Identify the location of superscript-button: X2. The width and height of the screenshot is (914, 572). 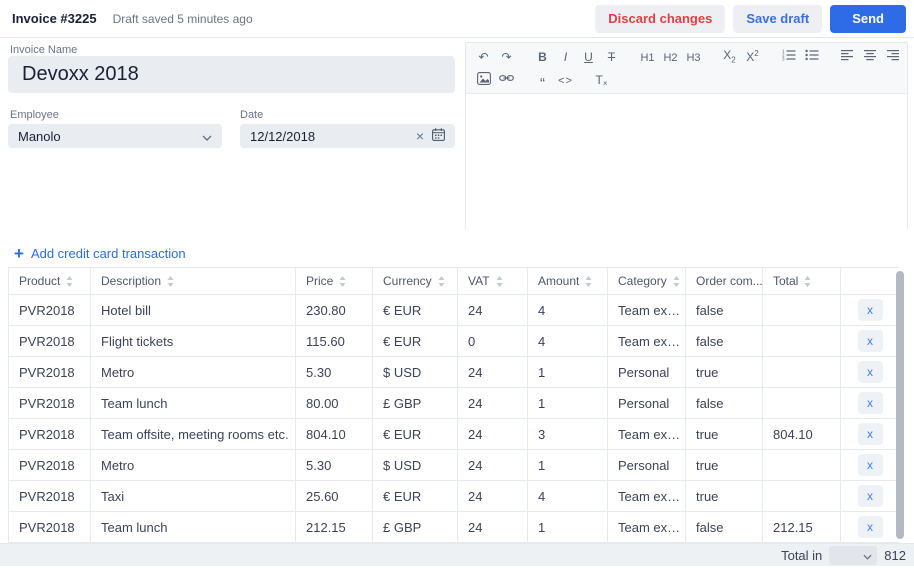
(752, 57).